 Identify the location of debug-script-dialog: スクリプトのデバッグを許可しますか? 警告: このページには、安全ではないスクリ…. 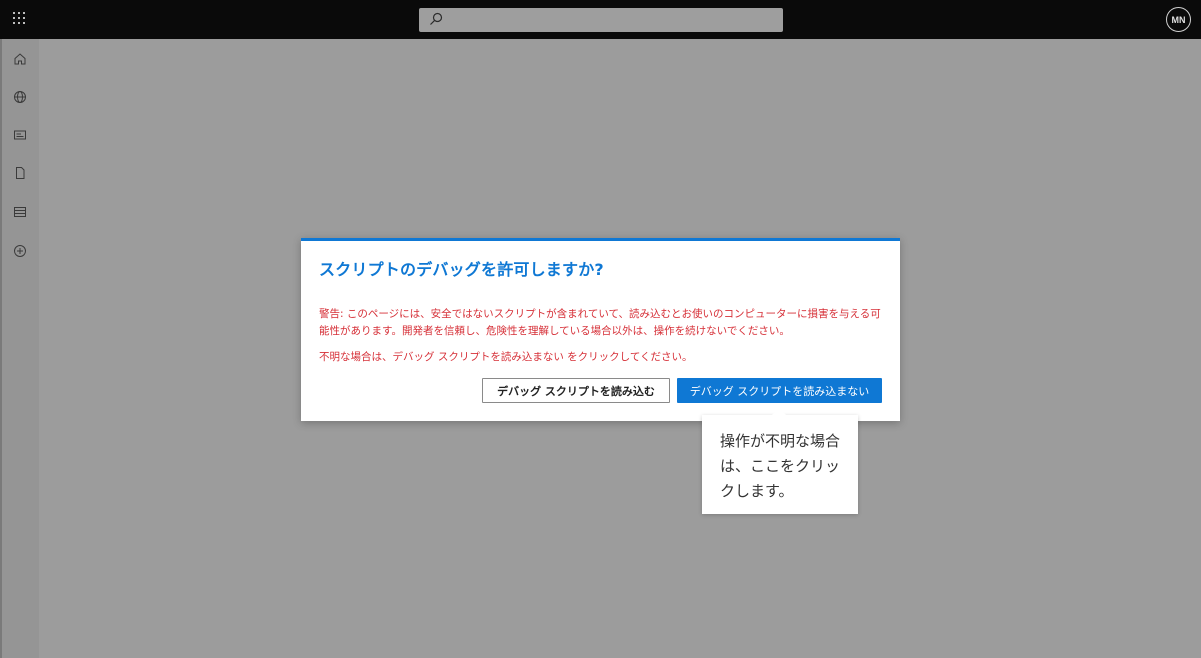
(600, 329).